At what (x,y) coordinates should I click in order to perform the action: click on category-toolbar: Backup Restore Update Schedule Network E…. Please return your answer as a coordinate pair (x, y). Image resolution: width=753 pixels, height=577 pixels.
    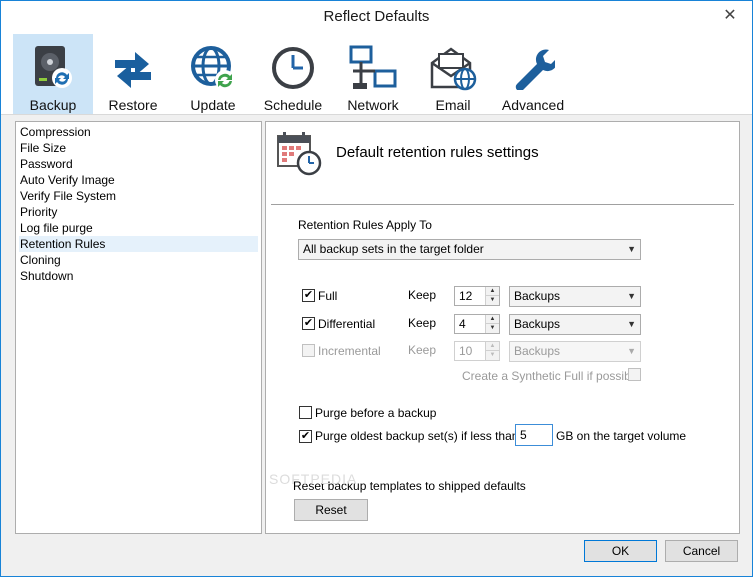
    Looking at the image, I should click on (376, 73).